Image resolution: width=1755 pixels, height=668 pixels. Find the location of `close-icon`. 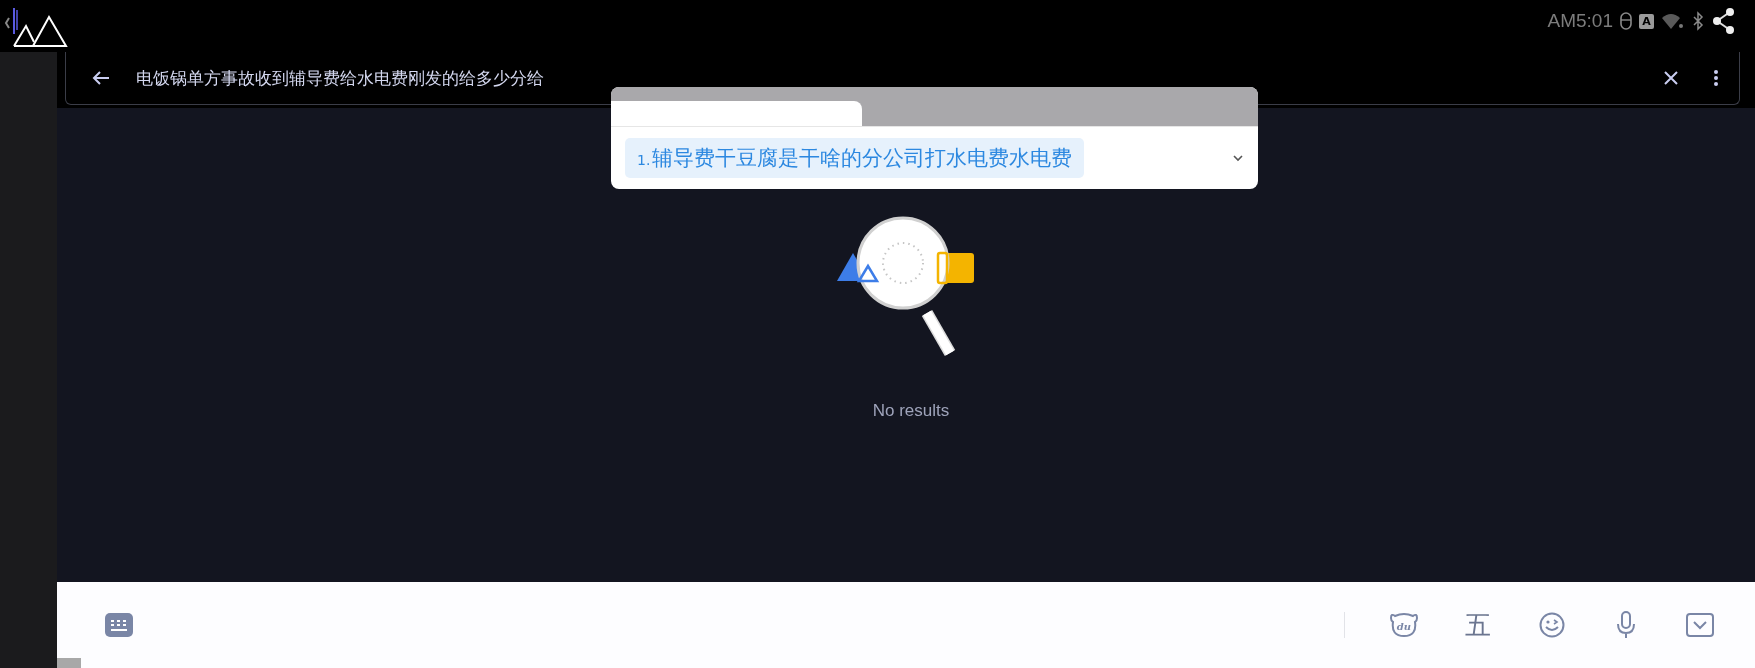

close-icon is located at coordinates (1671, 78).